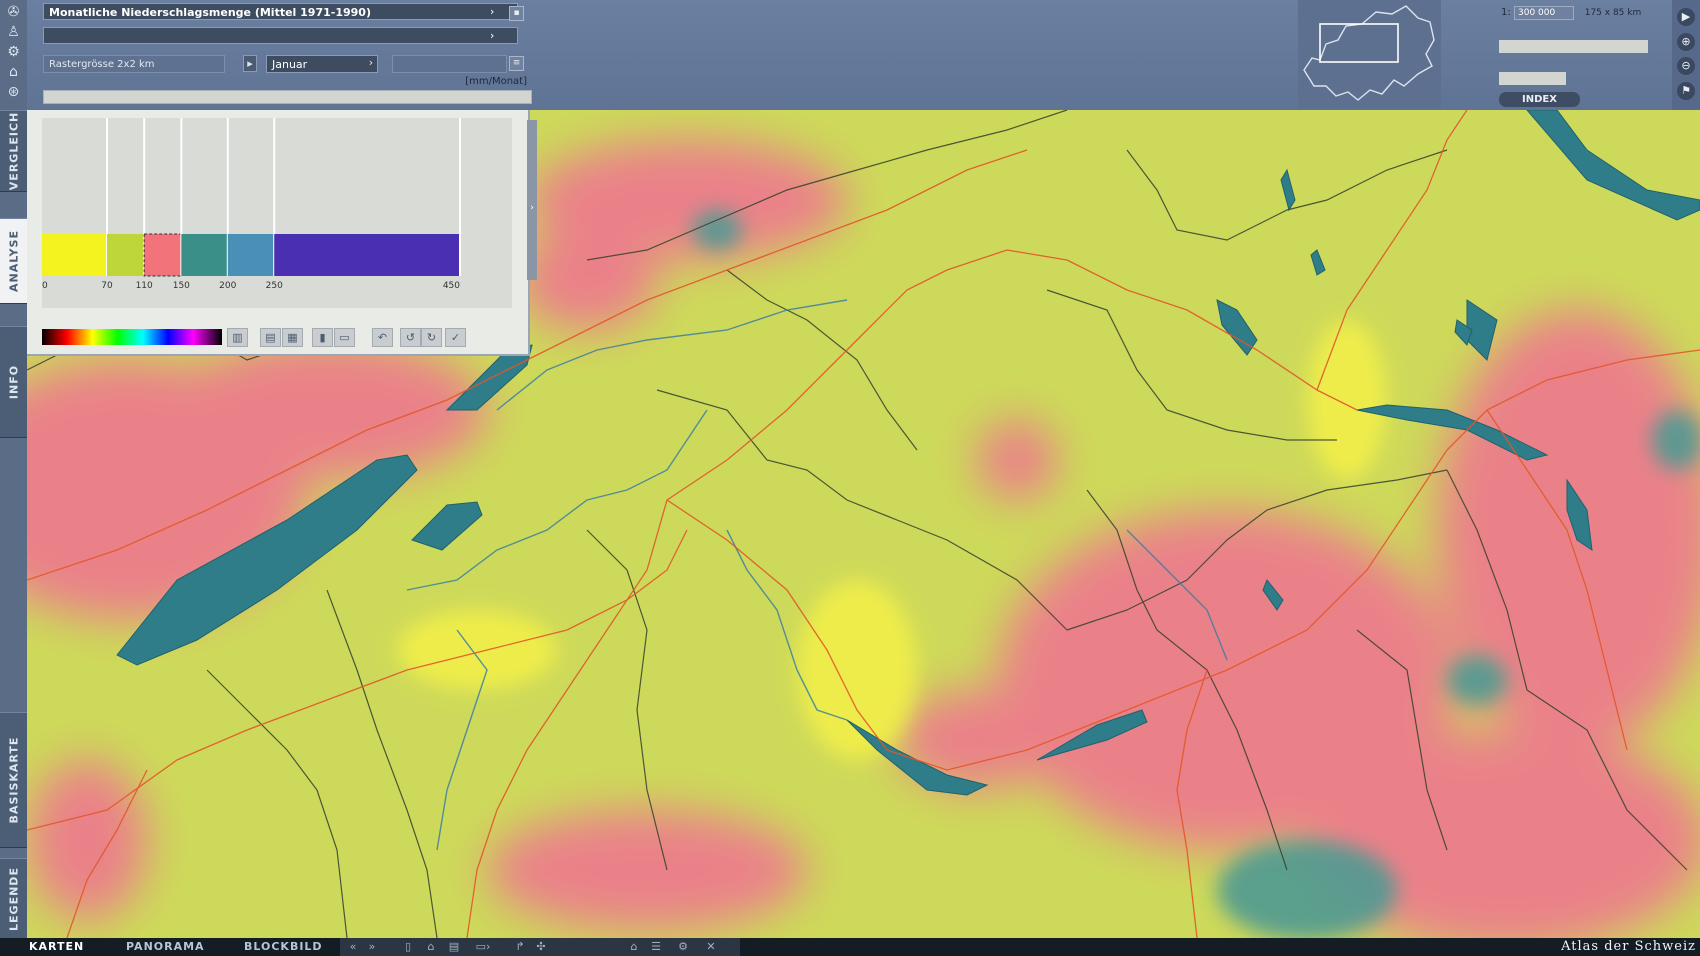 The image size is (1700, 956). What do you see at coordinates (454, 947) in the screenshot?
I see `print-icon: ▤` at bounding box center [454, 947].